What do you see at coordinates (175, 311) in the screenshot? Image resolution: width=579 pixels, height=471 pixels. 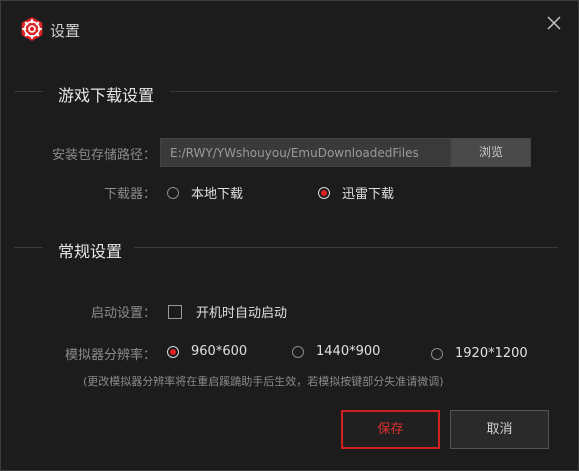 I see `checkbox-box` at bounding box center [175, 311].